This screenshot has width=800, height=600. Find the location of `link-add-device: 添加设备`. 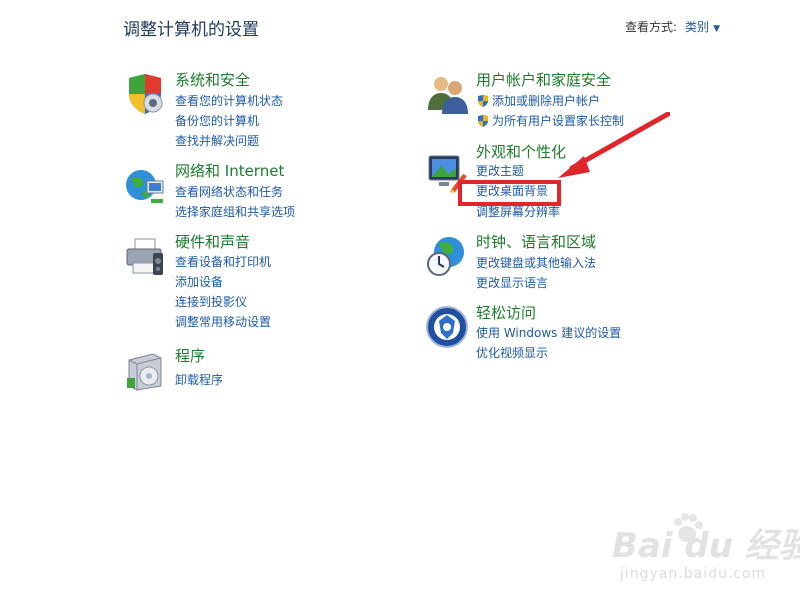

link-add-device: 添加设备 is located at coordinates (199, 282).